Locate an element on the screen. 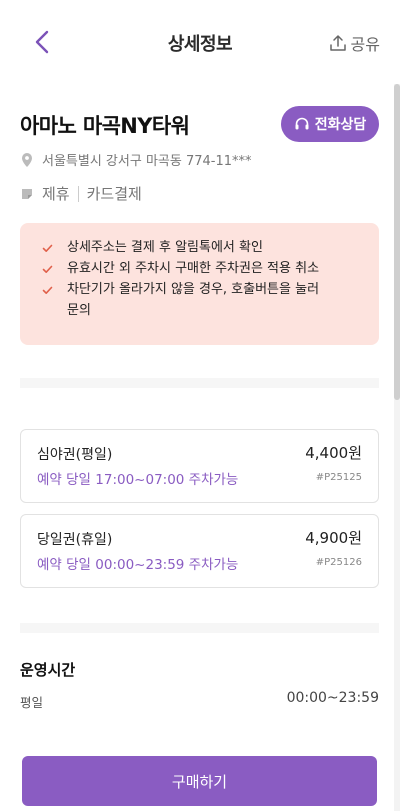  ticket-time: 예약 당일 00:00~23:59 주차가능 is located at coordinates (138, 565).